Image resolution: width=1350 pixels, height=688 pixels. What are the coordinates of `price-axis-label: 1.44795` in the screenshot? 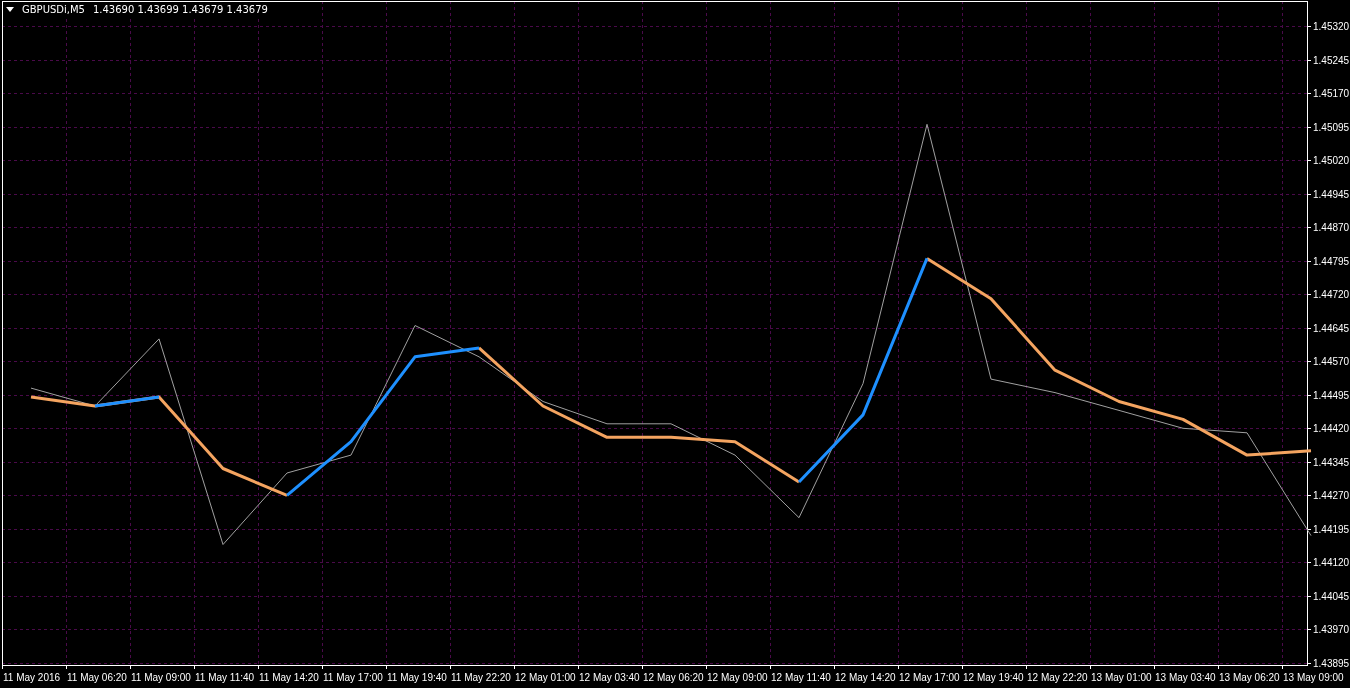 It's located at (1328, 261).